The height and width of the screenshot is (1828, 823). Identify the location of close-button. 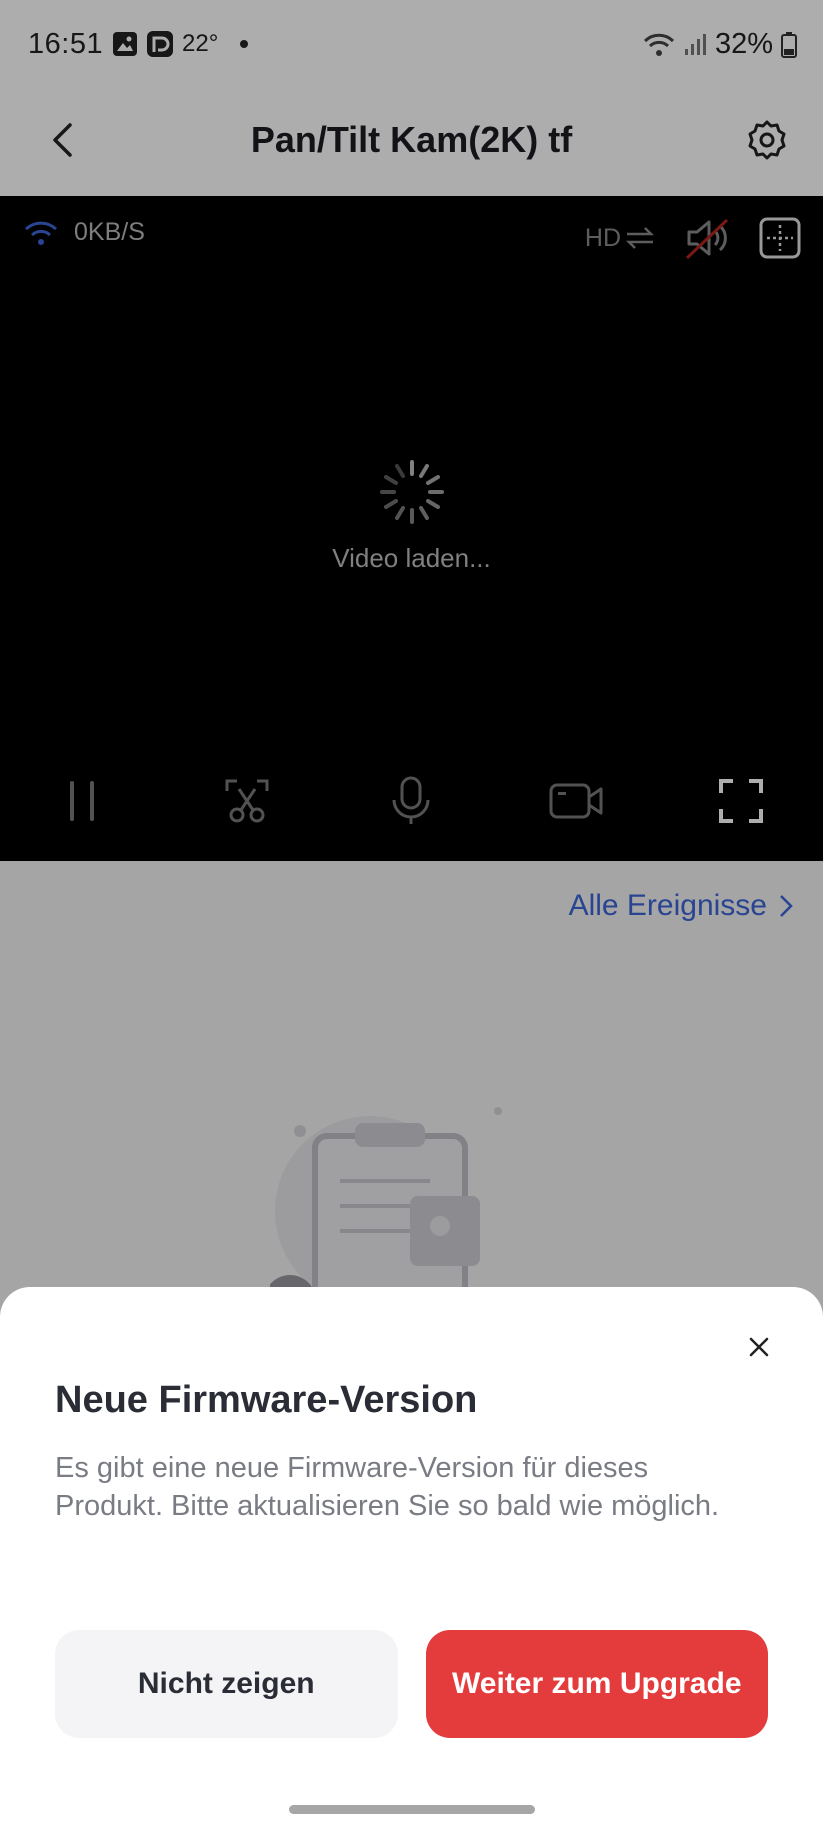
(759, 1347).